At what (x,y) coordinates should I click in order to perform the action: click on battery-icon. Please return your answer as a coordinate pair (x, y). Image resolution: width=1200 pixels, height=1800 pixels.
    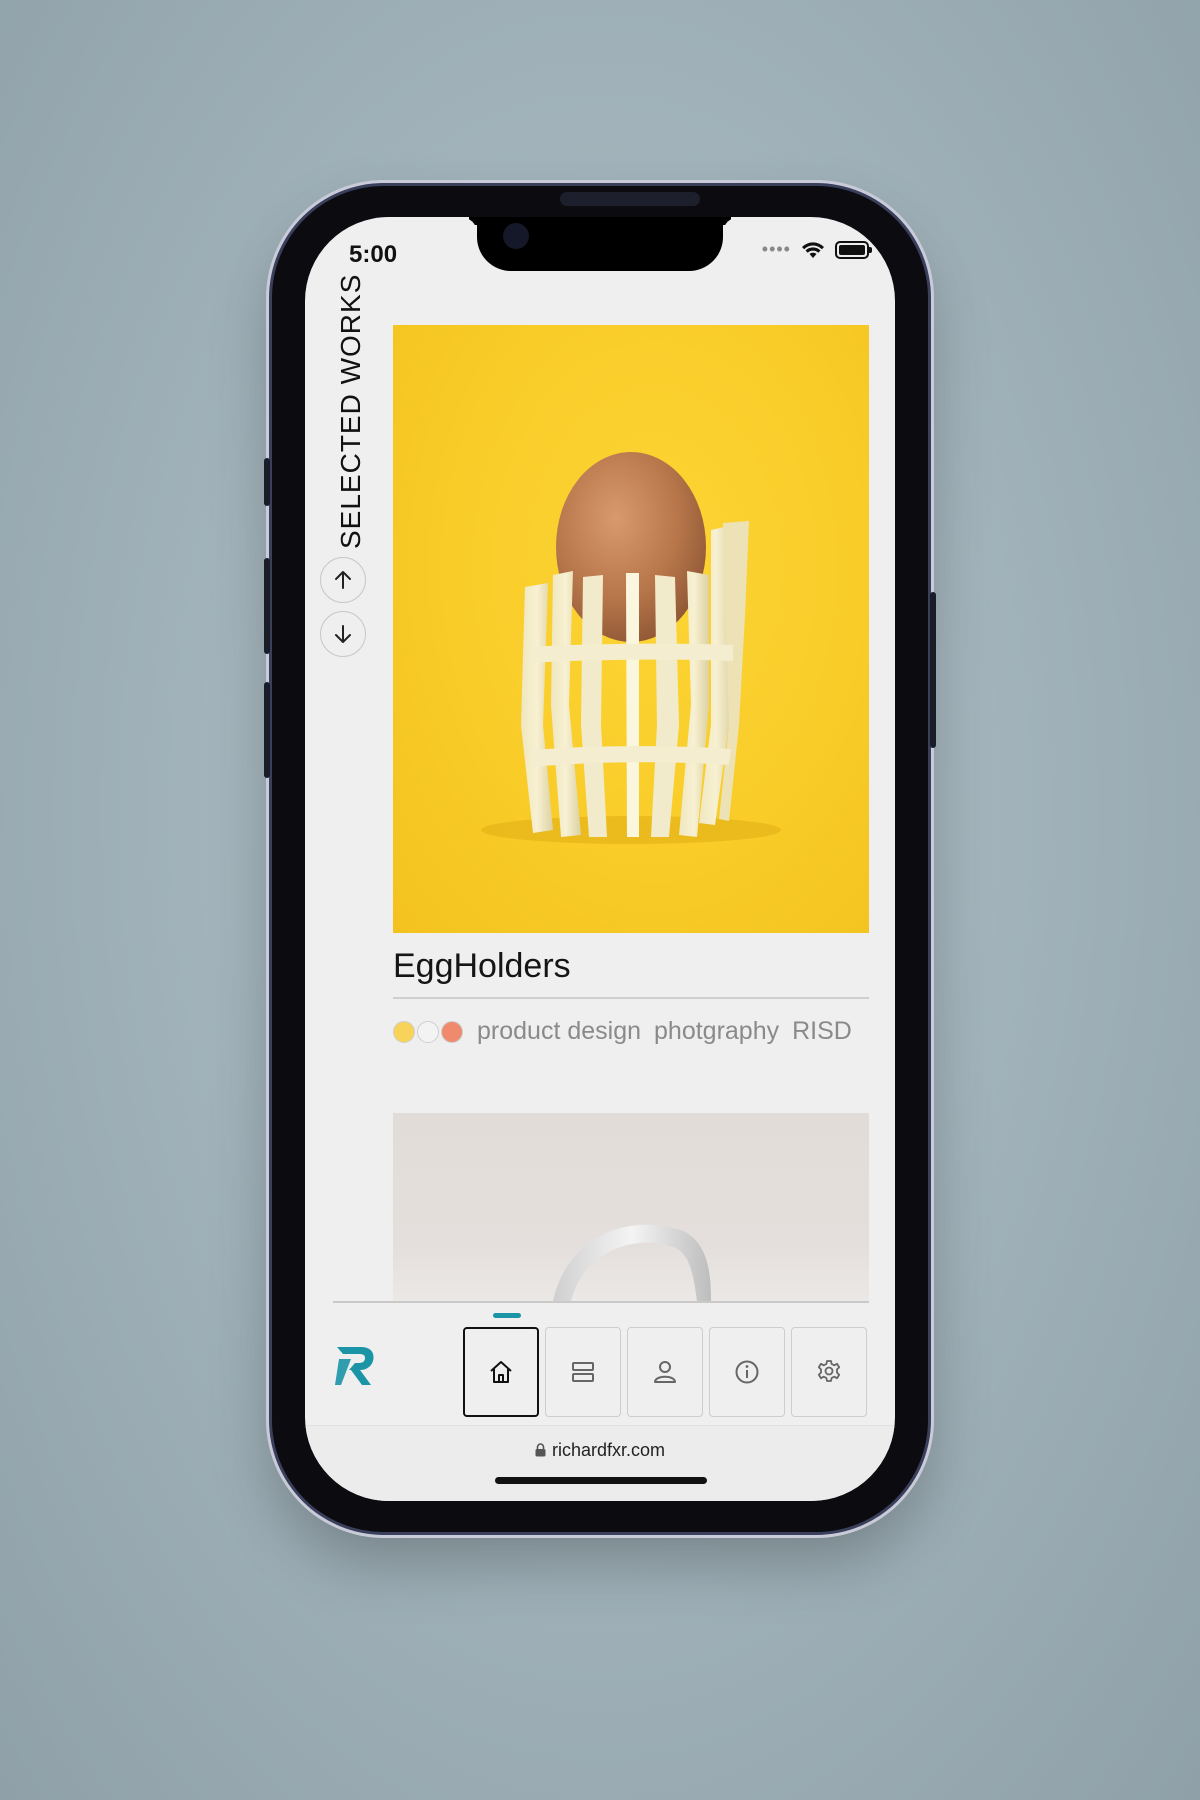
    Looking at the image, I should click on (853, 249).